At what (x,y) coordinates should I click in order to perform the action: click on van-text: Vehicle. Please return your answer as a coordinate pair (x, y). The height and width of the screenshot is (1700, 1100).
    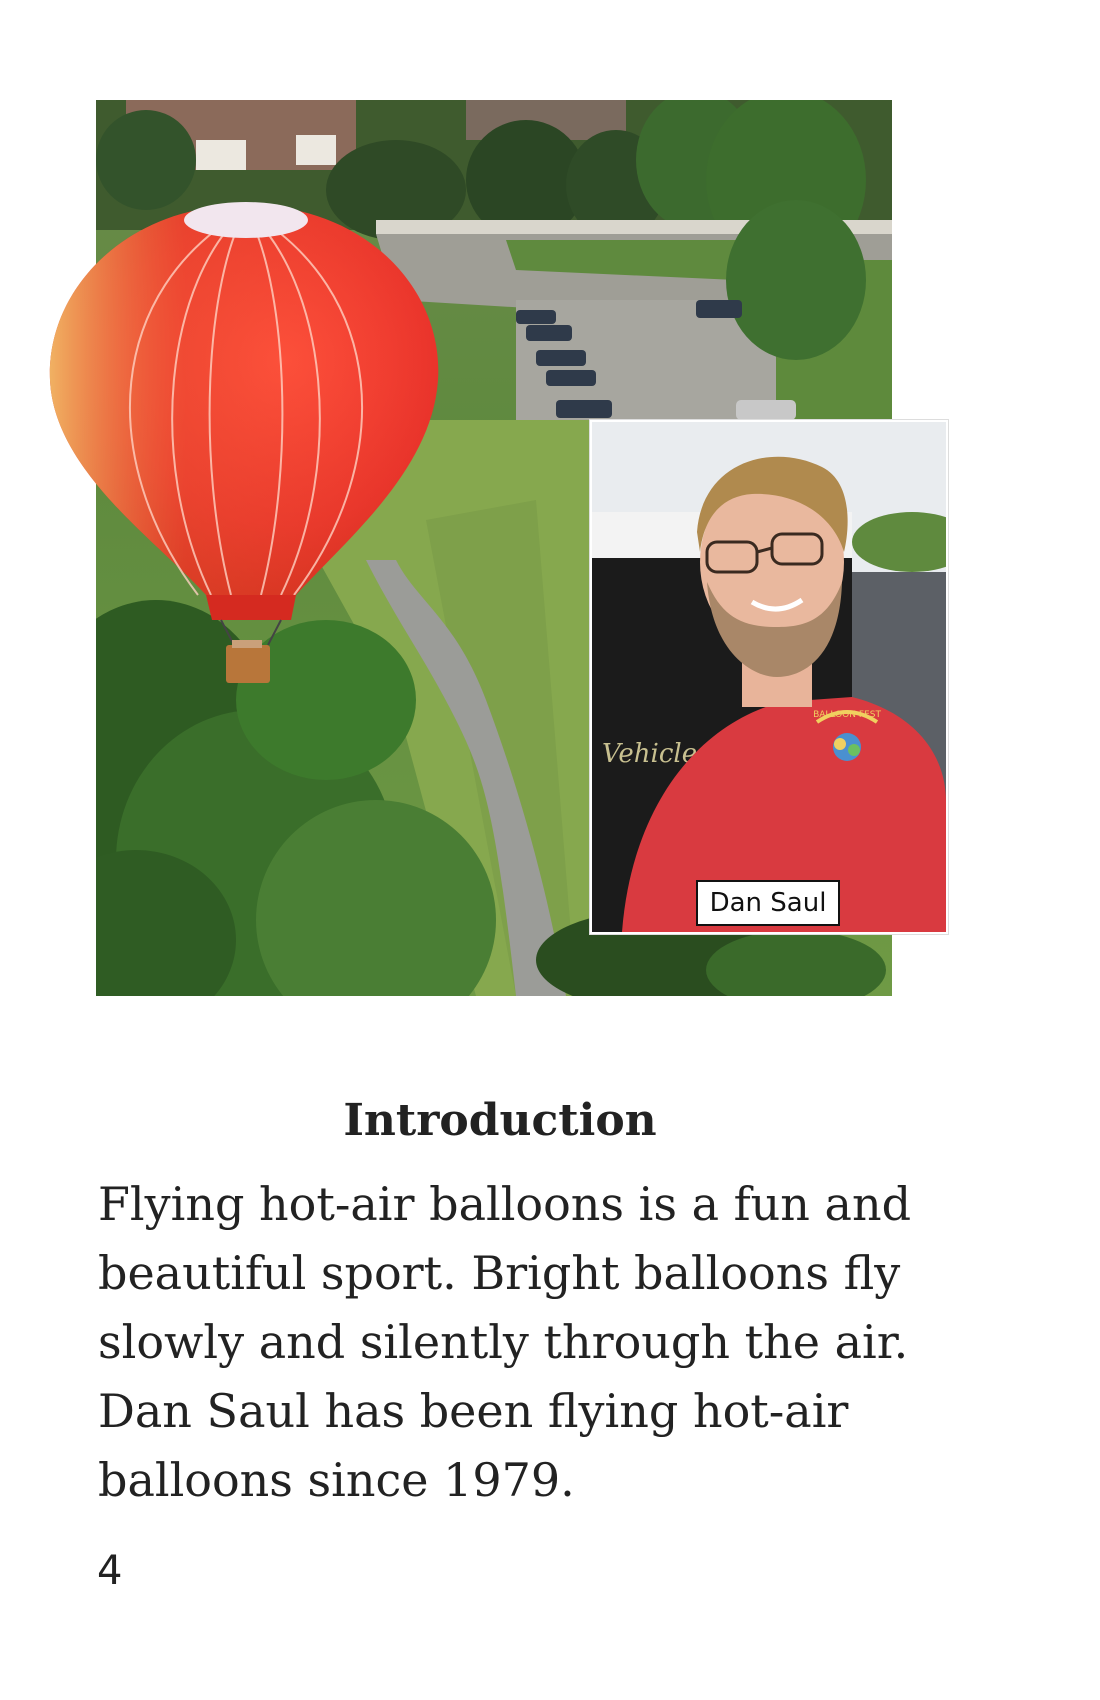
    Looking at the image, I should click on (649, 754).